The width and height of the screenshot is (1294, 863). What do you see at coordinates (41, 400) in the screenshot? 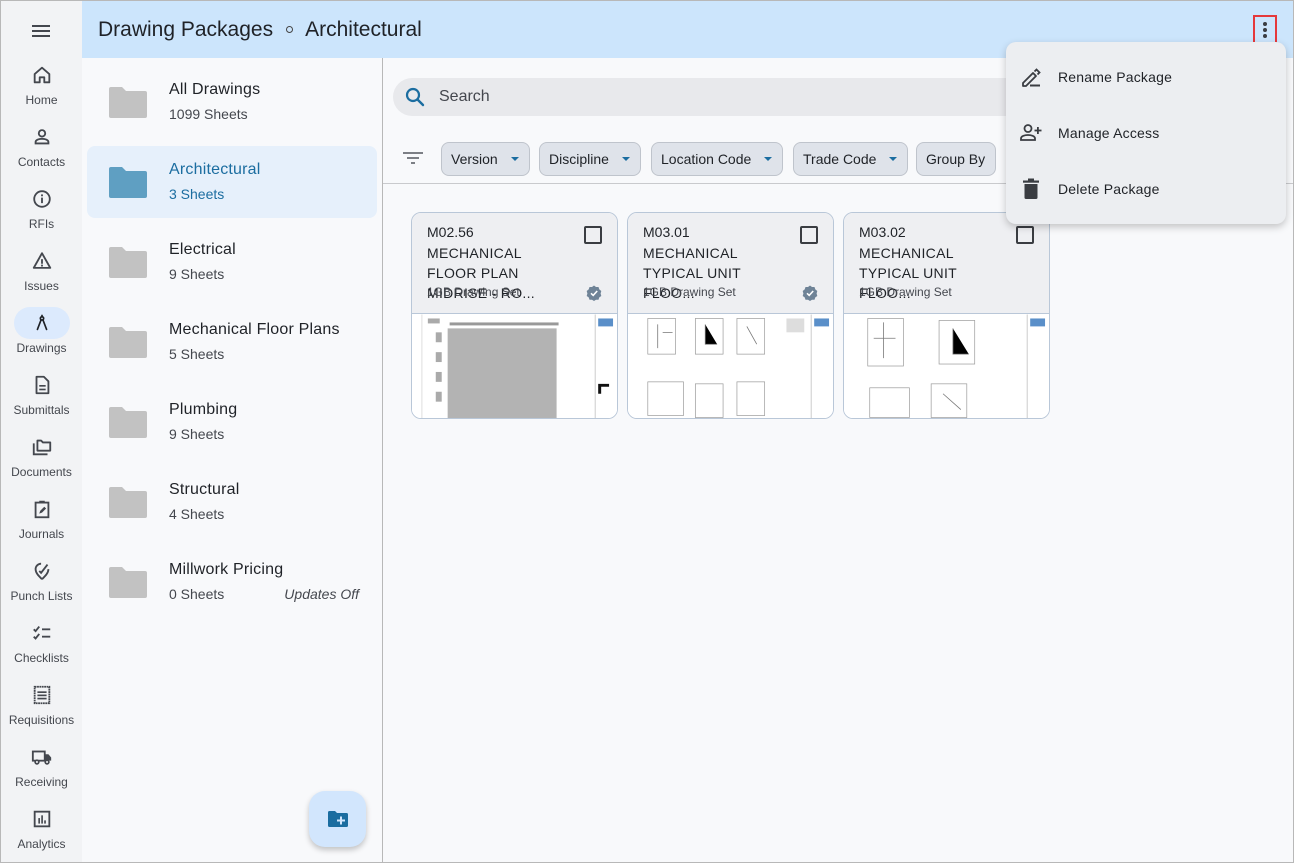
I see `rail-item-submittals: Submittals` at bounding box center [41, 400].